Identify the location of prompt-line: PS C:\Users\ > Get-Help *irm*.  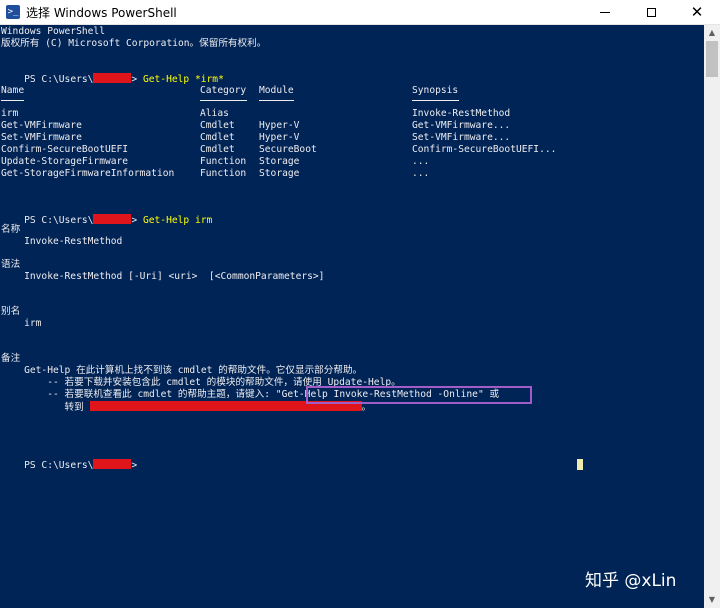
(112, 73).